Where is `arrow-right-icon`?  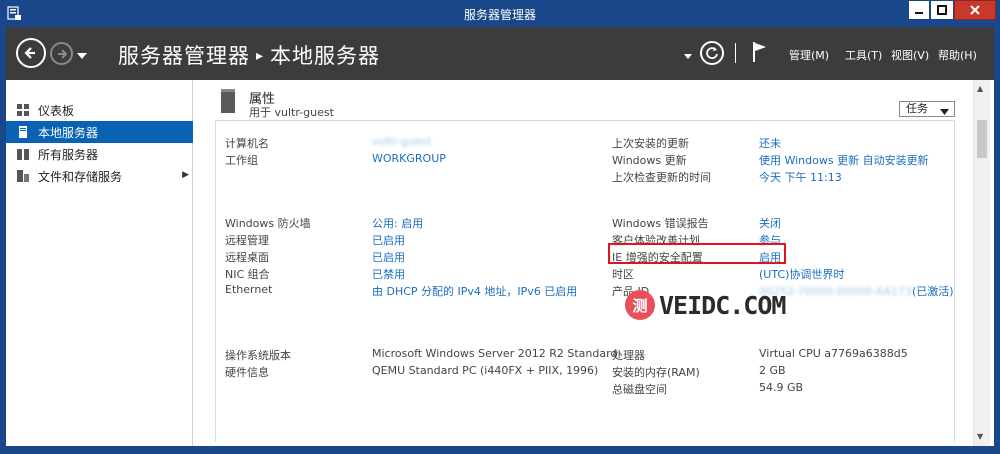 arrow-right-icon is located at coordinates (62, 53).